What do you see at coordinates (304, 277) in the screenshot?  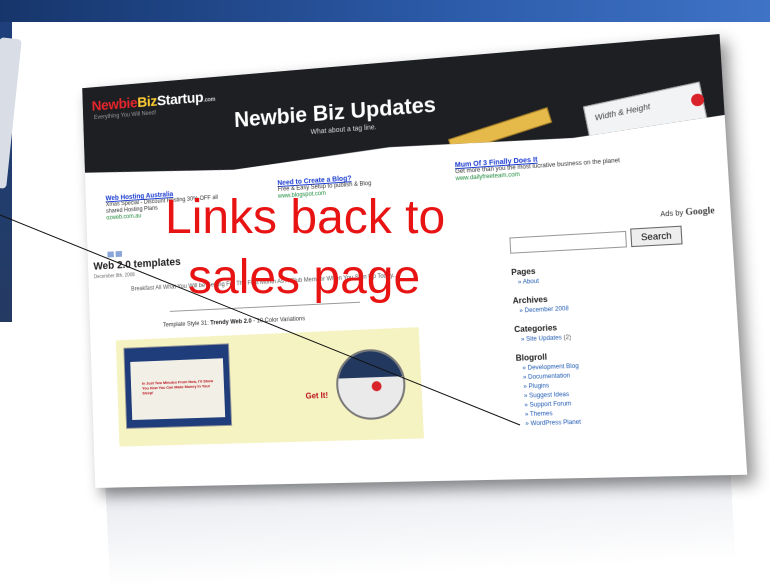 I see `annotation-line-2: sales page` at bounding box center [304, 277].